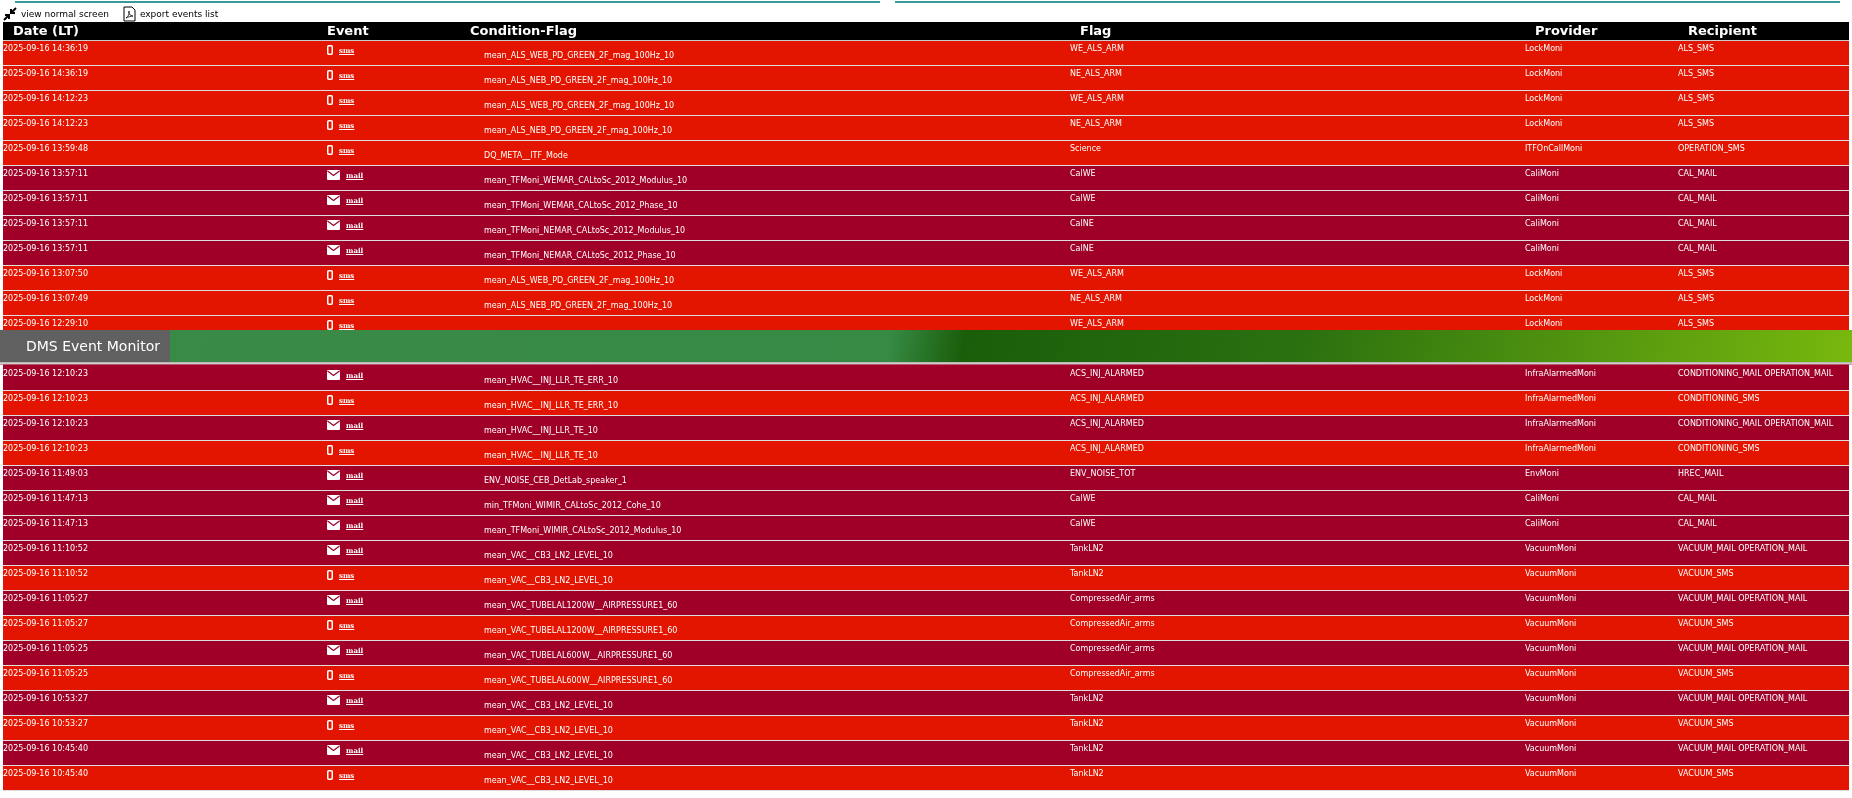 This screenshot has width=1852, height=798. What do you see at coordinates (555, 481) in the screenshot?
I see `condition-cell-text: ENV_NOISE_CEB_DetLab_speaker_1` at bounding box center [555, 481].